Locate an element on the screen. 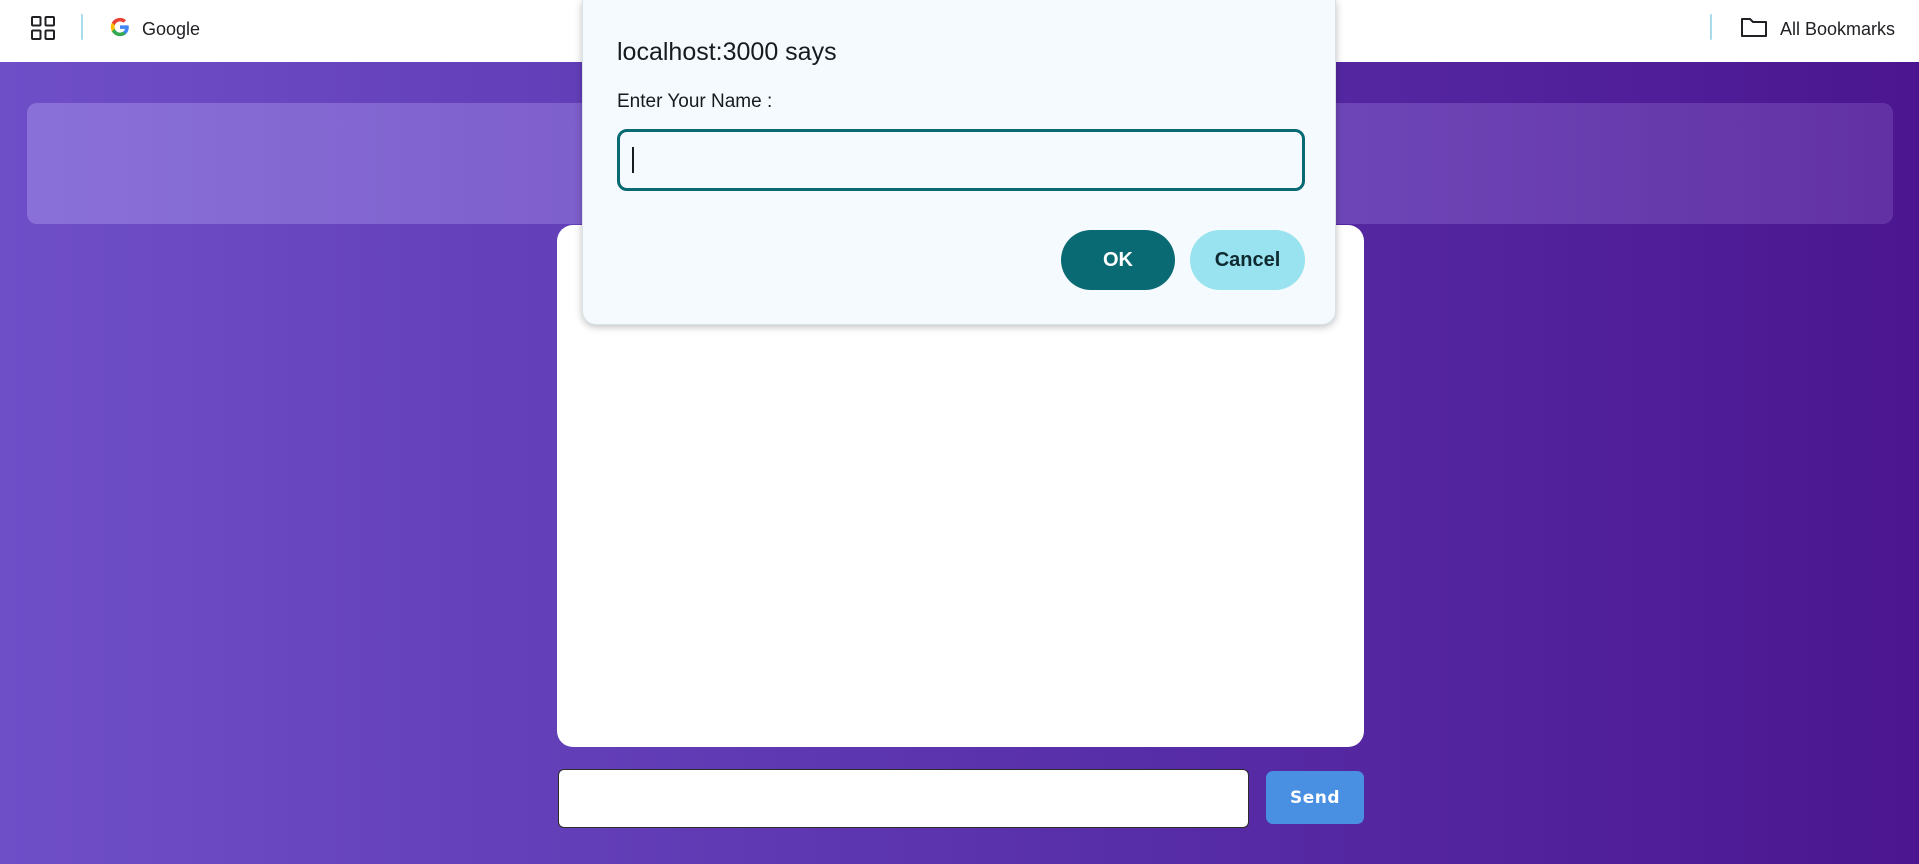 The image size is (1919, 864). google-bookmark: Google is located at coordinates (154, 29).